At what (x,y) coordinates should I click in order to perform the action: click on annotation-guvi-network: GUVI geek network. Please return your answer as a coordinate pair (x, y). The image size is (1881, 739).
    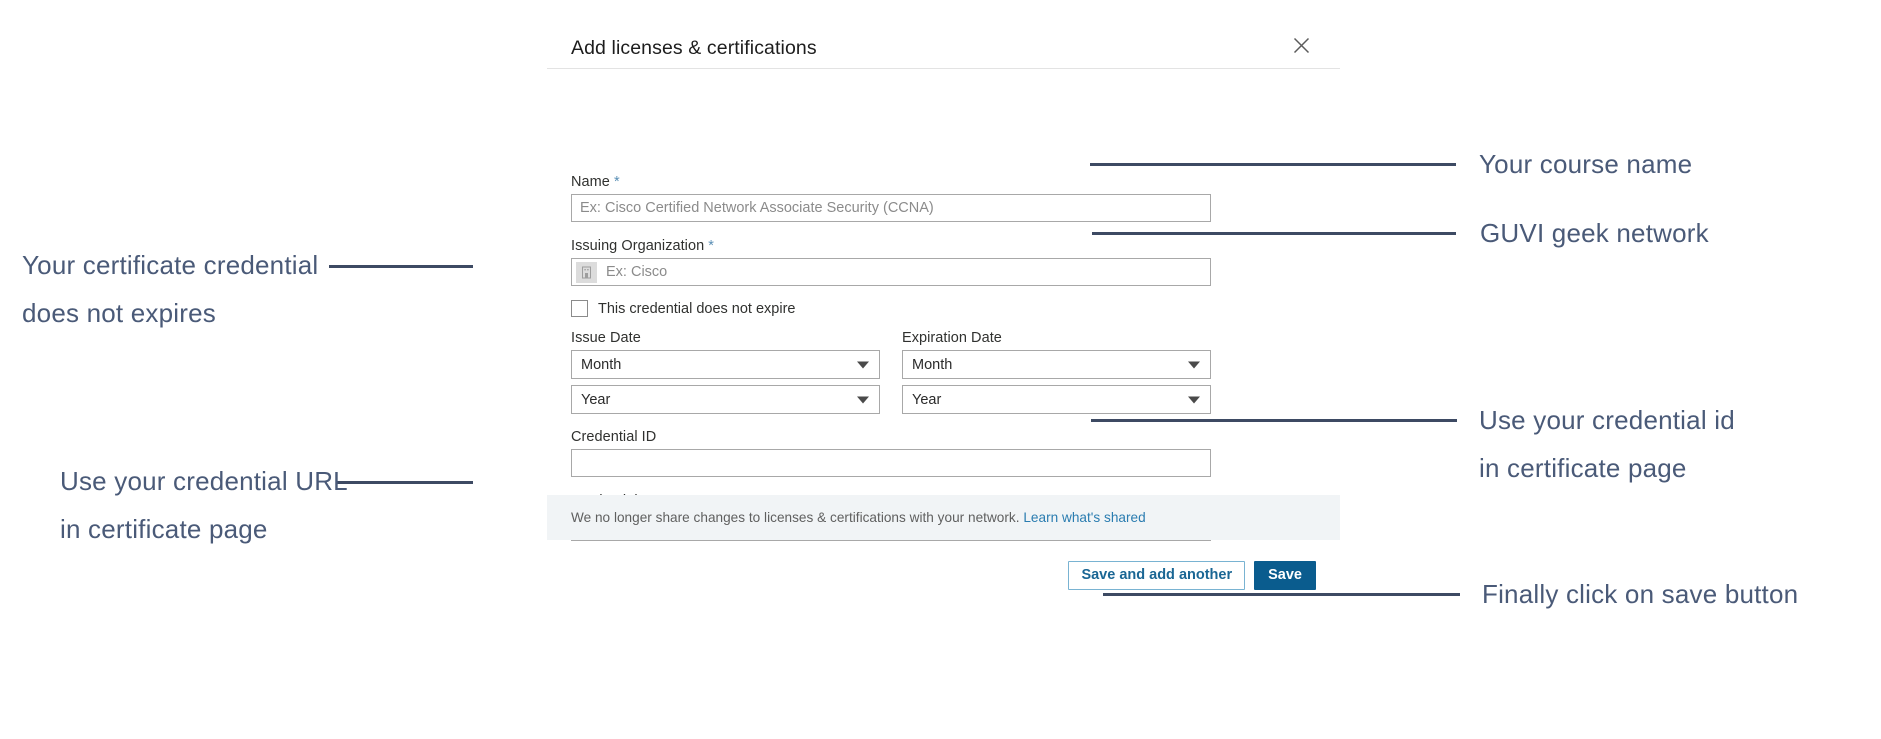
    Looking at the image, I should click on (1594, 233).